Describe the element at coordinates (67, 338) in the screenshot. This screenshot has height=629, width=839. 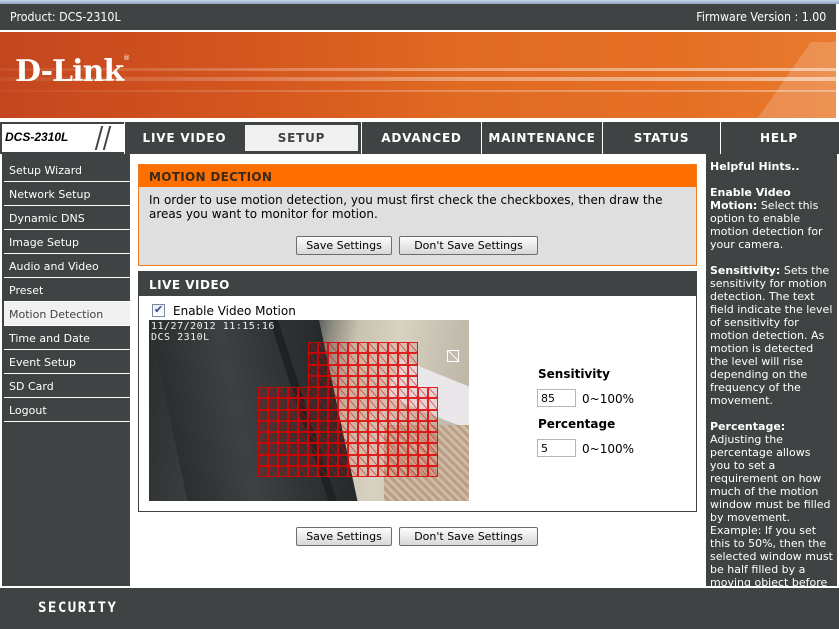
I see `sidebar-item-time-and-date: Time and Date` at that location.